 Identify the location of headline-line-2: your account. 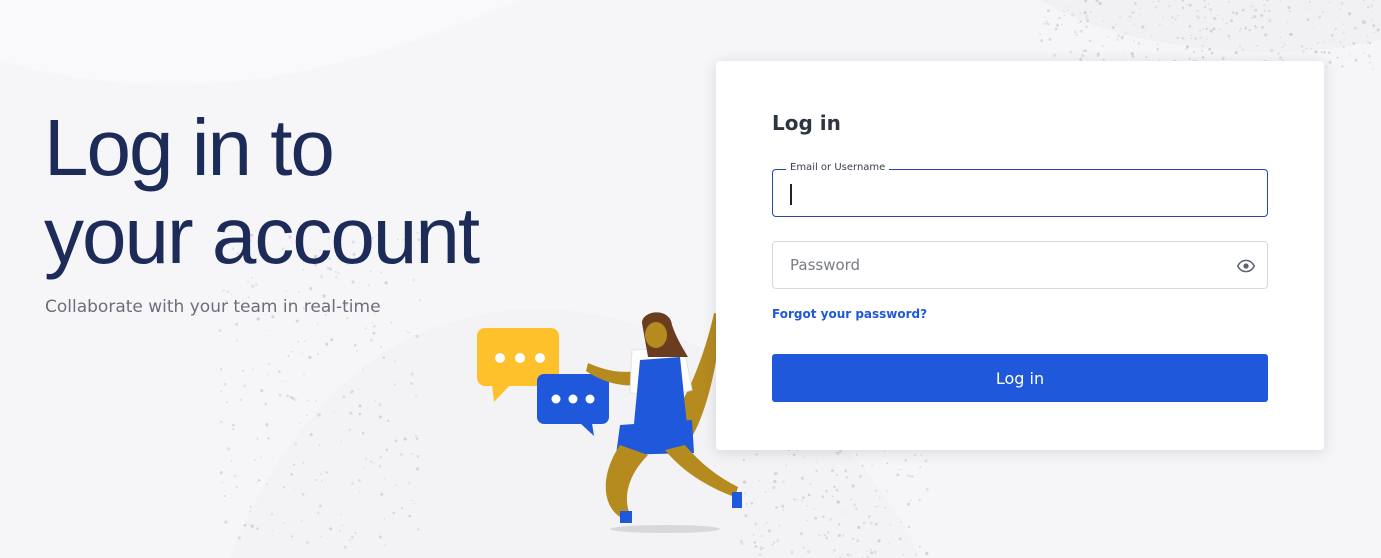
(262, 235).